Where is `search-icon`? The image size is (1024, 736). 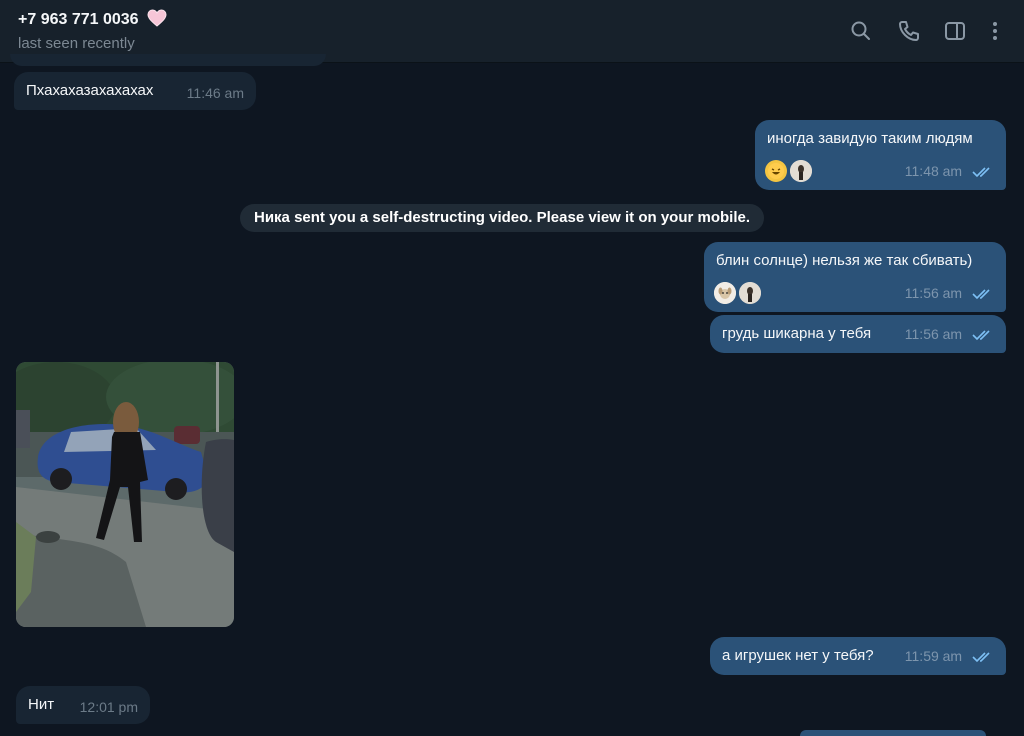 search-icon is located at coordinates (861, 31).